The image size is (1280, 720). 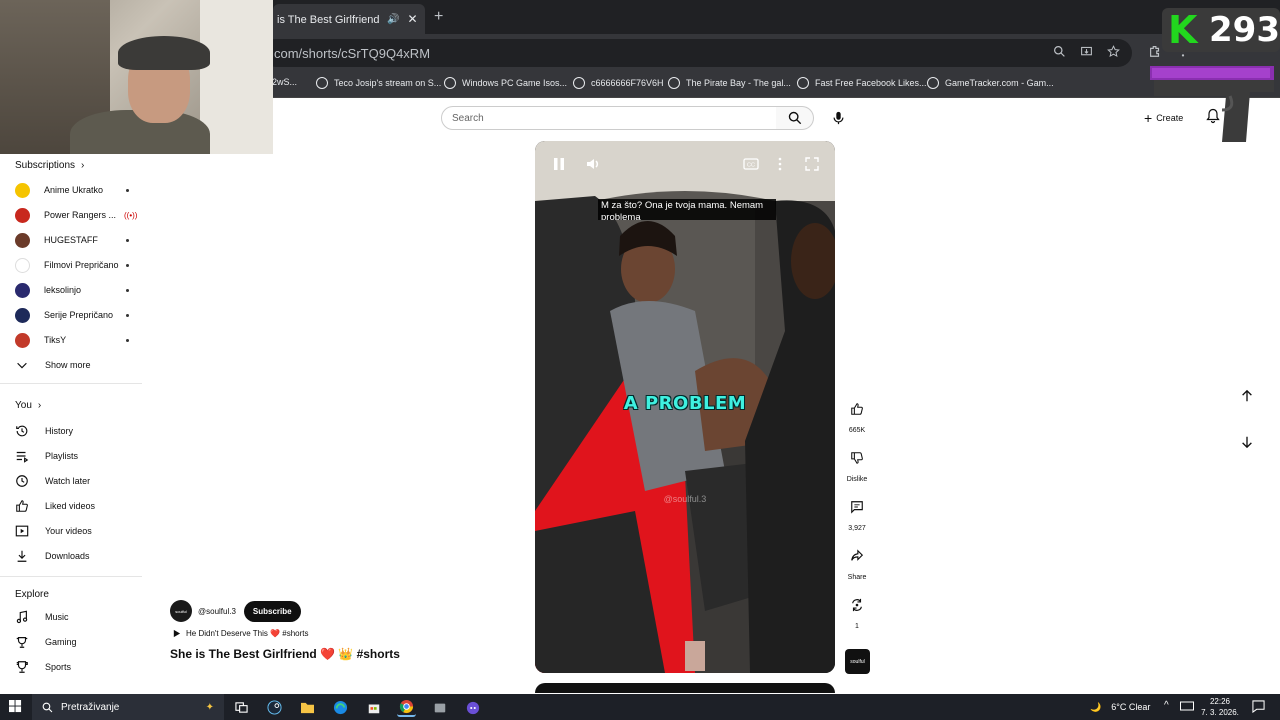 What do you see at coordinates (80, 315) in the screenshot?
I see `sidebar-subscription: Serije Prepričano` at bounding box center [80, 315].